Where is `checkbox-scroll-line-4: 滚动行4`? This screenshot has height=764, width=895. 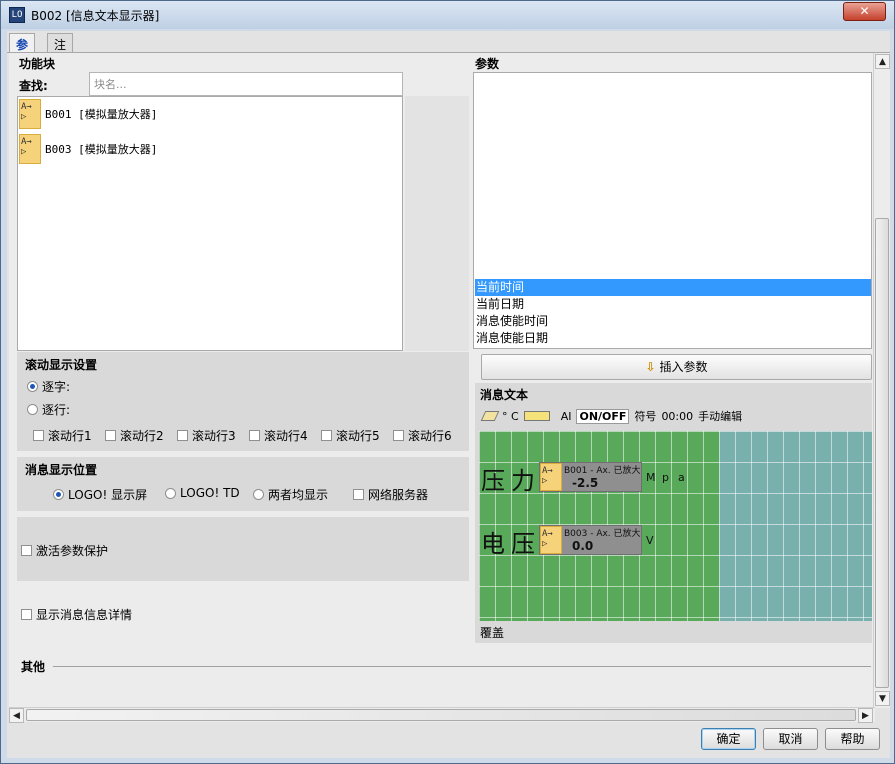 checkbox-scroll-line-4: 滚动行4 is located at coordinates (278, 435).